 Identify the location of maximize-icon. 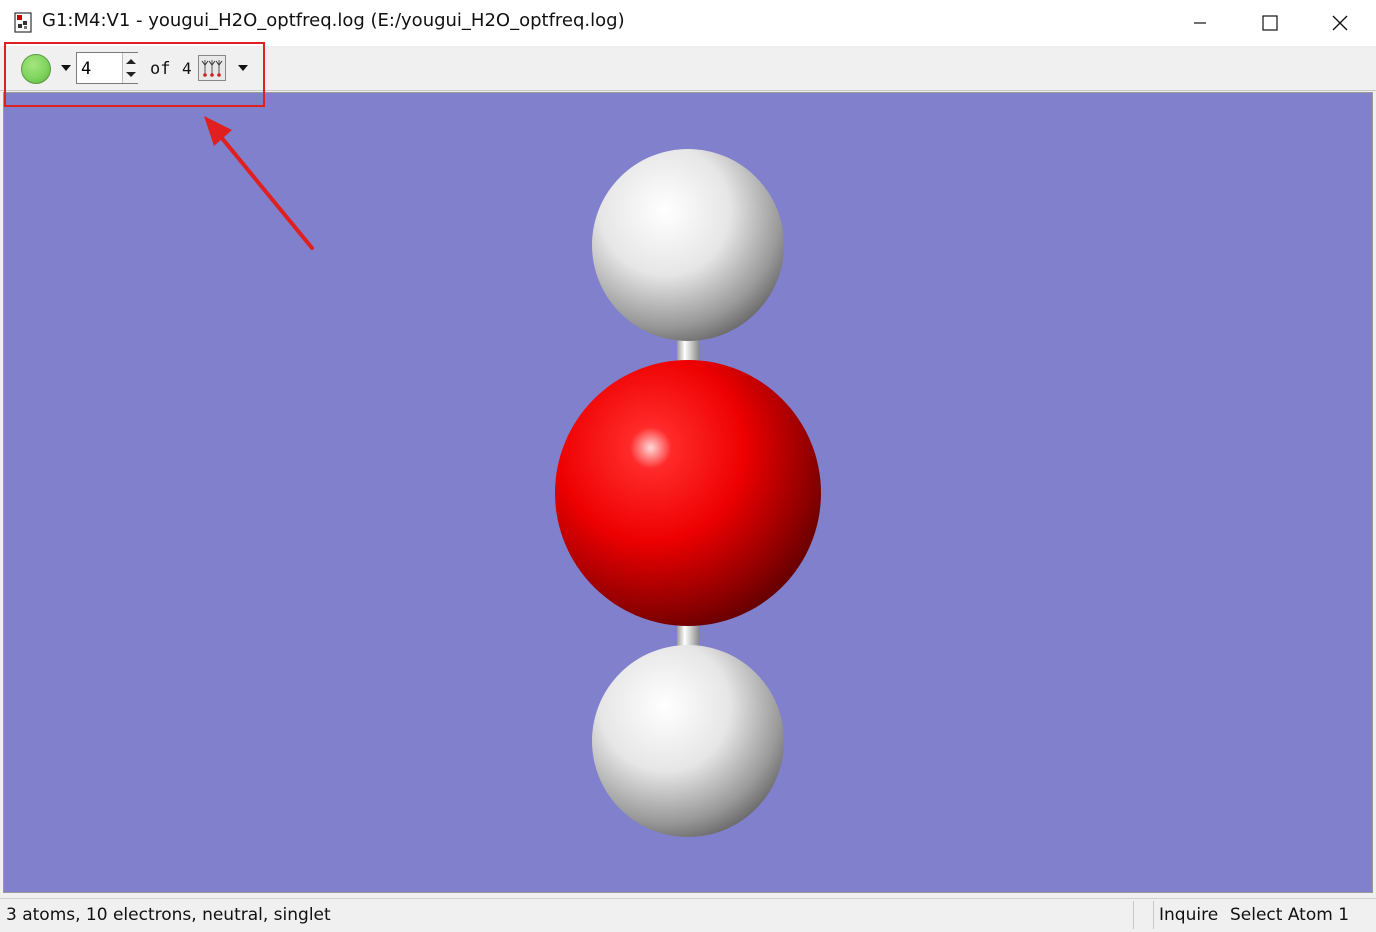
(1270, 23).